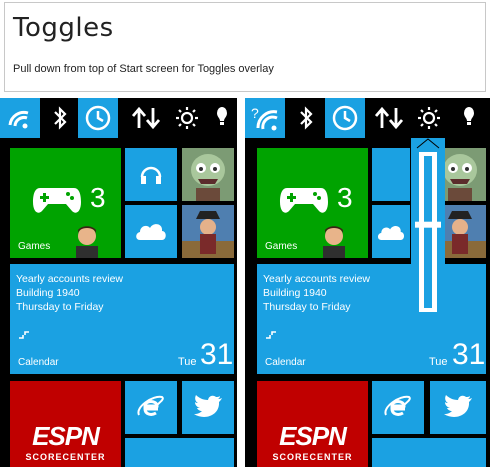 This screenshot has width=490, height=467. I want to click on page-title: Toggles, so click(63, 28).